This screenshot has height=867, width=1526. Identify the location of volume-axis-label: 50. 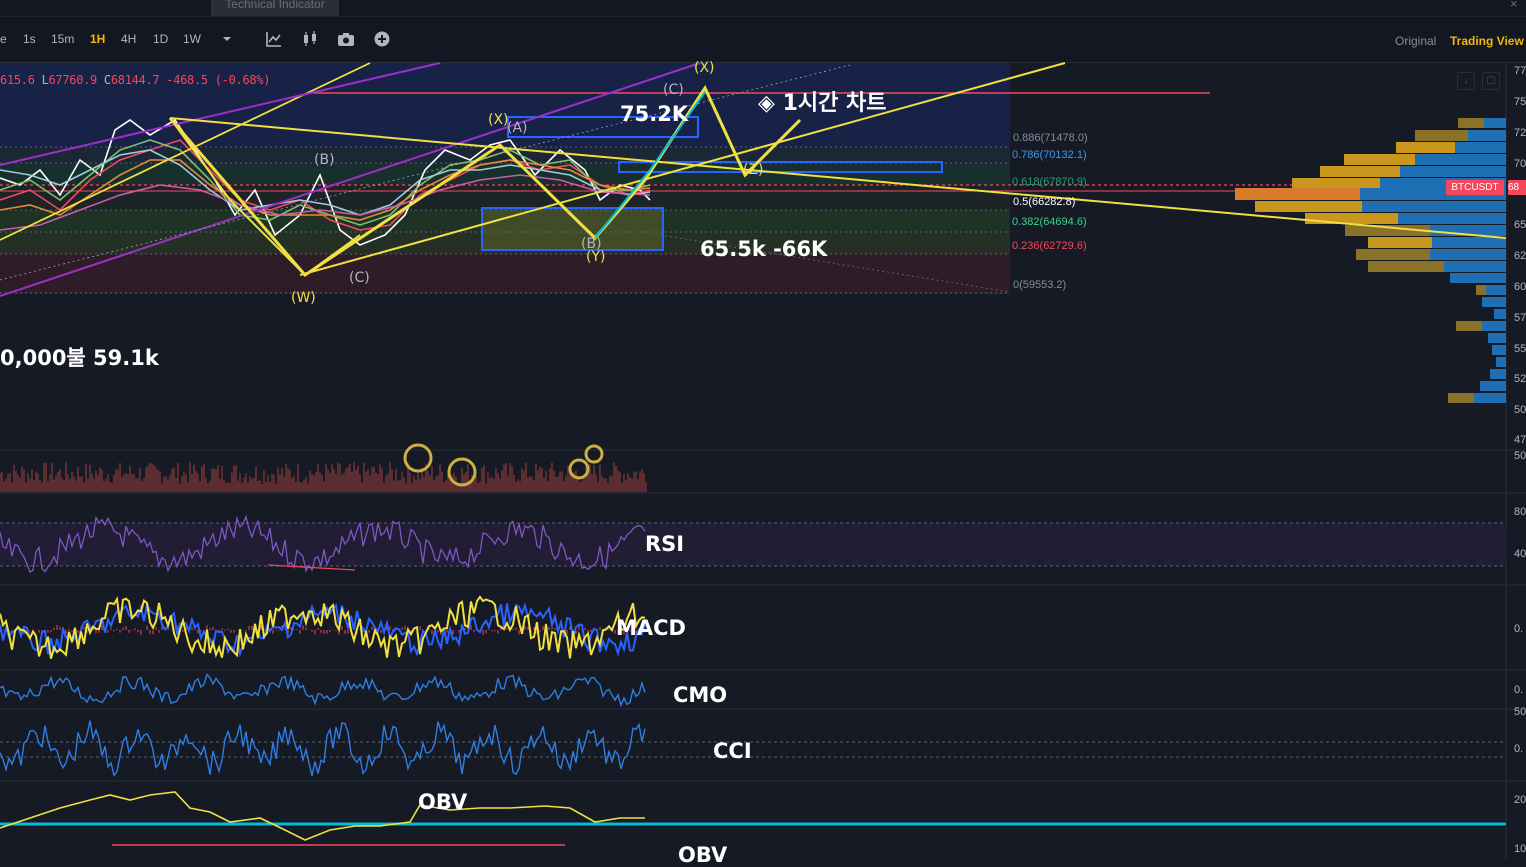
(1520, 456).